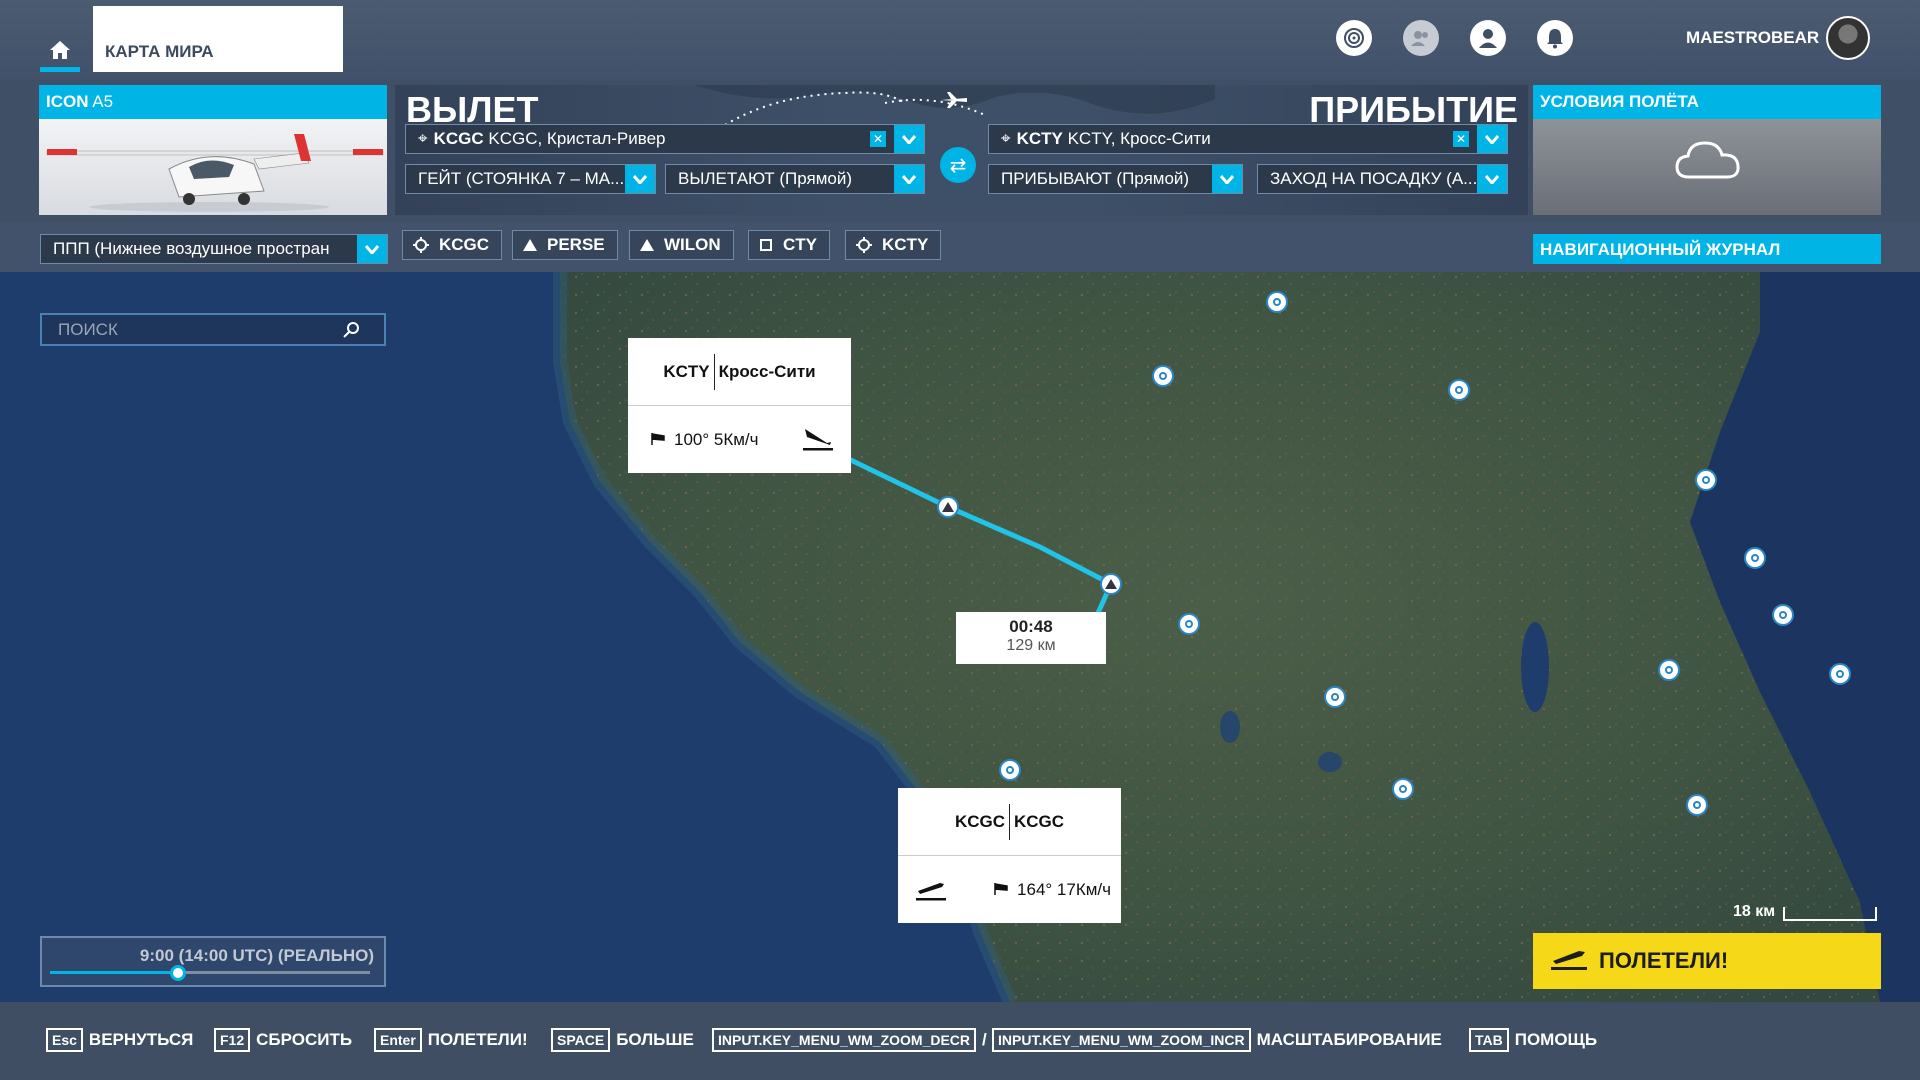  I want to click on waypoint-label: KCTY, so click(905, 244).